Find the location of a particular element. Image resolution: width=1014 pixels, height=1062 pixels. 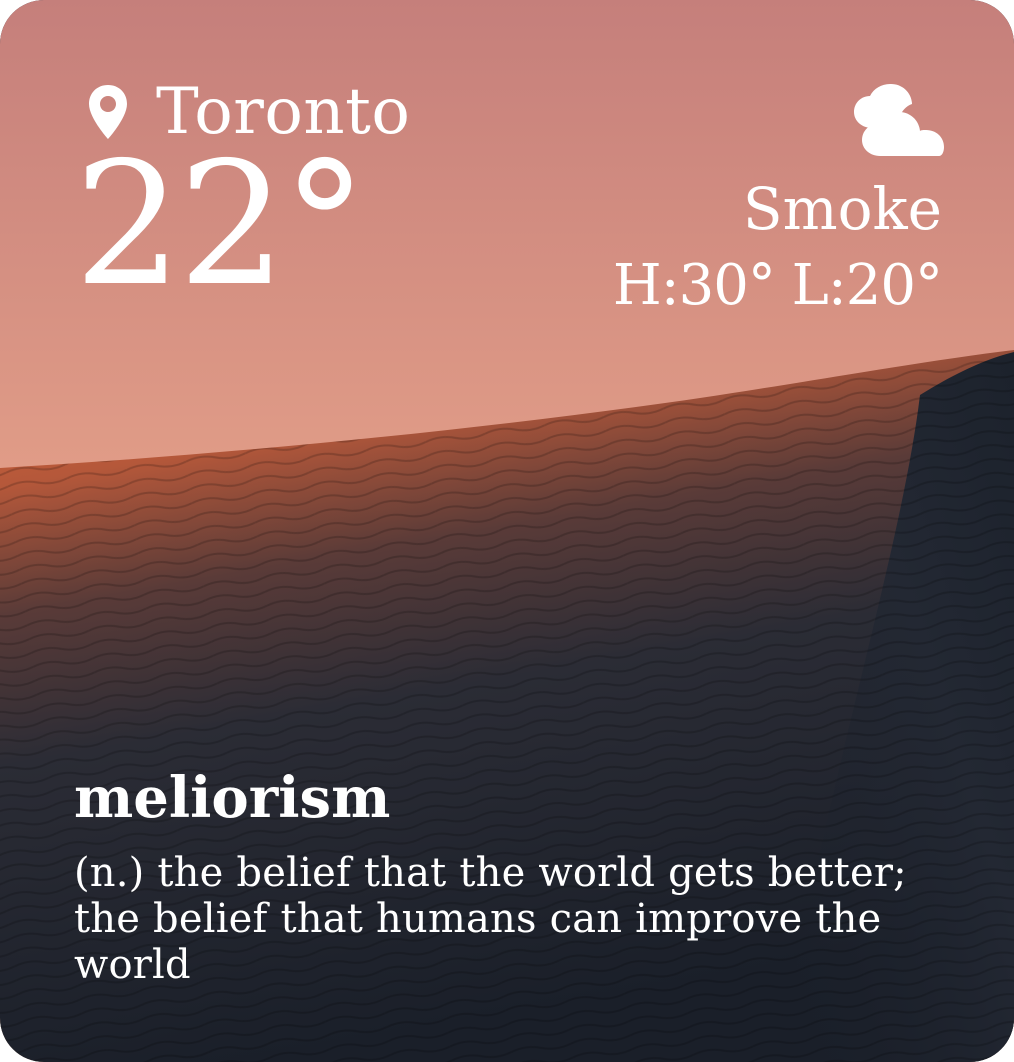

current-temperature: 22° is located at coordinates (220, 225).